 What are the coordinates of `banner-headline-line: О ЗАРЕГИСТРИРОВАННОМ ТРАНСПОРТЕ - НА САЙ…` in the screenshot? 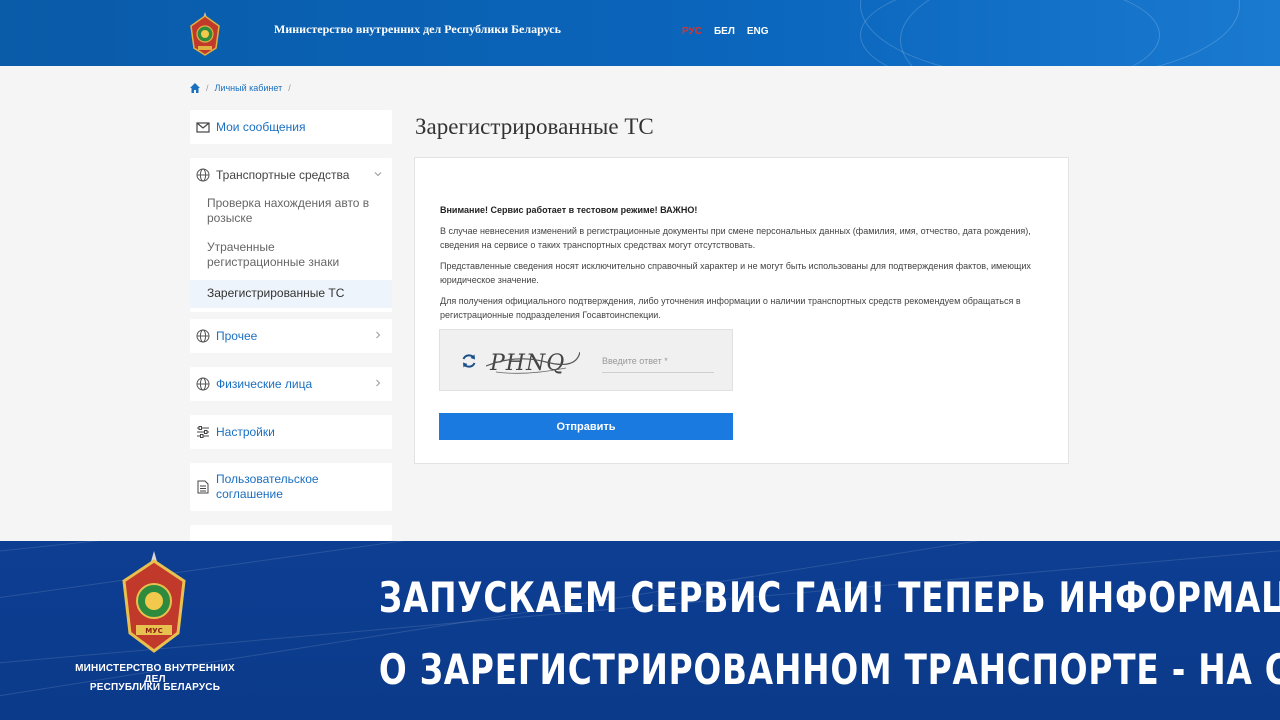 It's located at (829, 669).